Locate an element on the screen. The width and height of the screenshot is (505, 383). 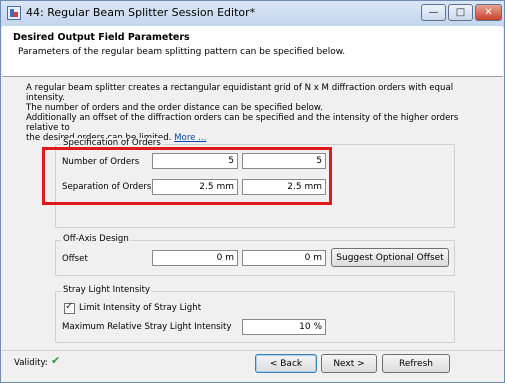
app-icon is located at coordinates (14, 13).